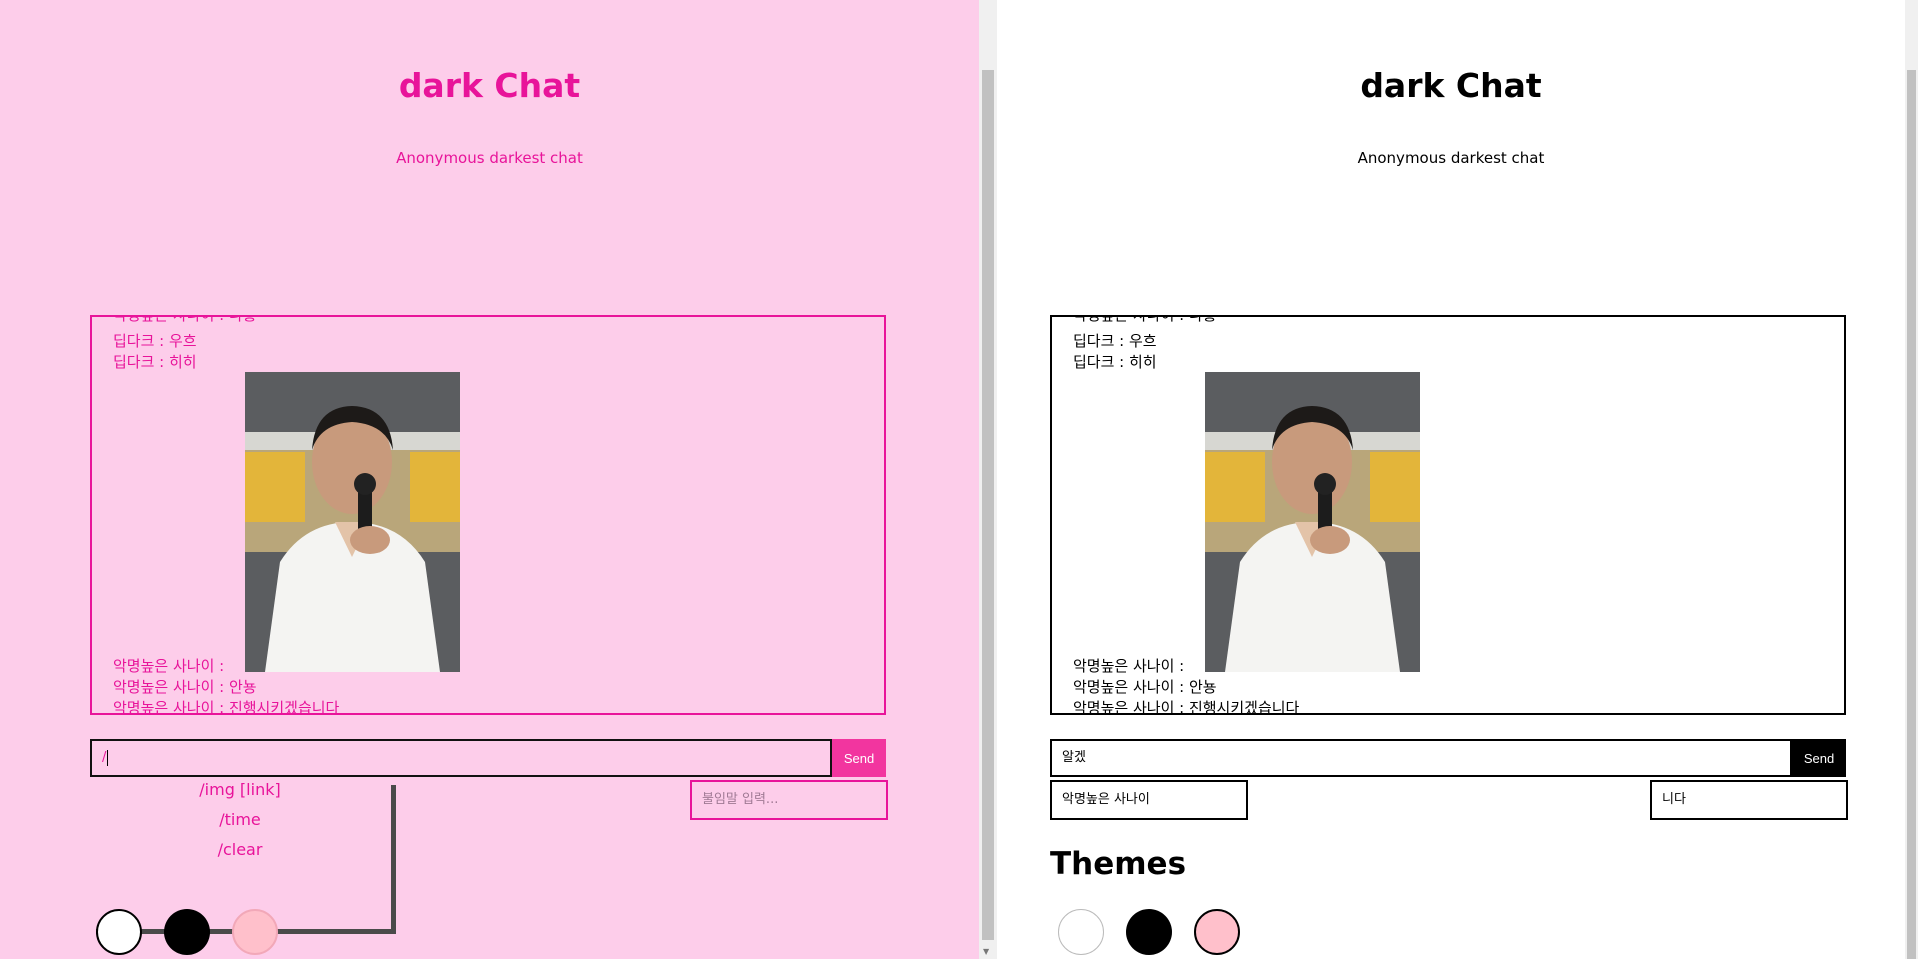 Image resolution: width=1918 pixels, height=959 pixels. What do you see at coordinates (461, 758) in the screenshot?
I see `message-input: /` at bounding box center [461, 758].